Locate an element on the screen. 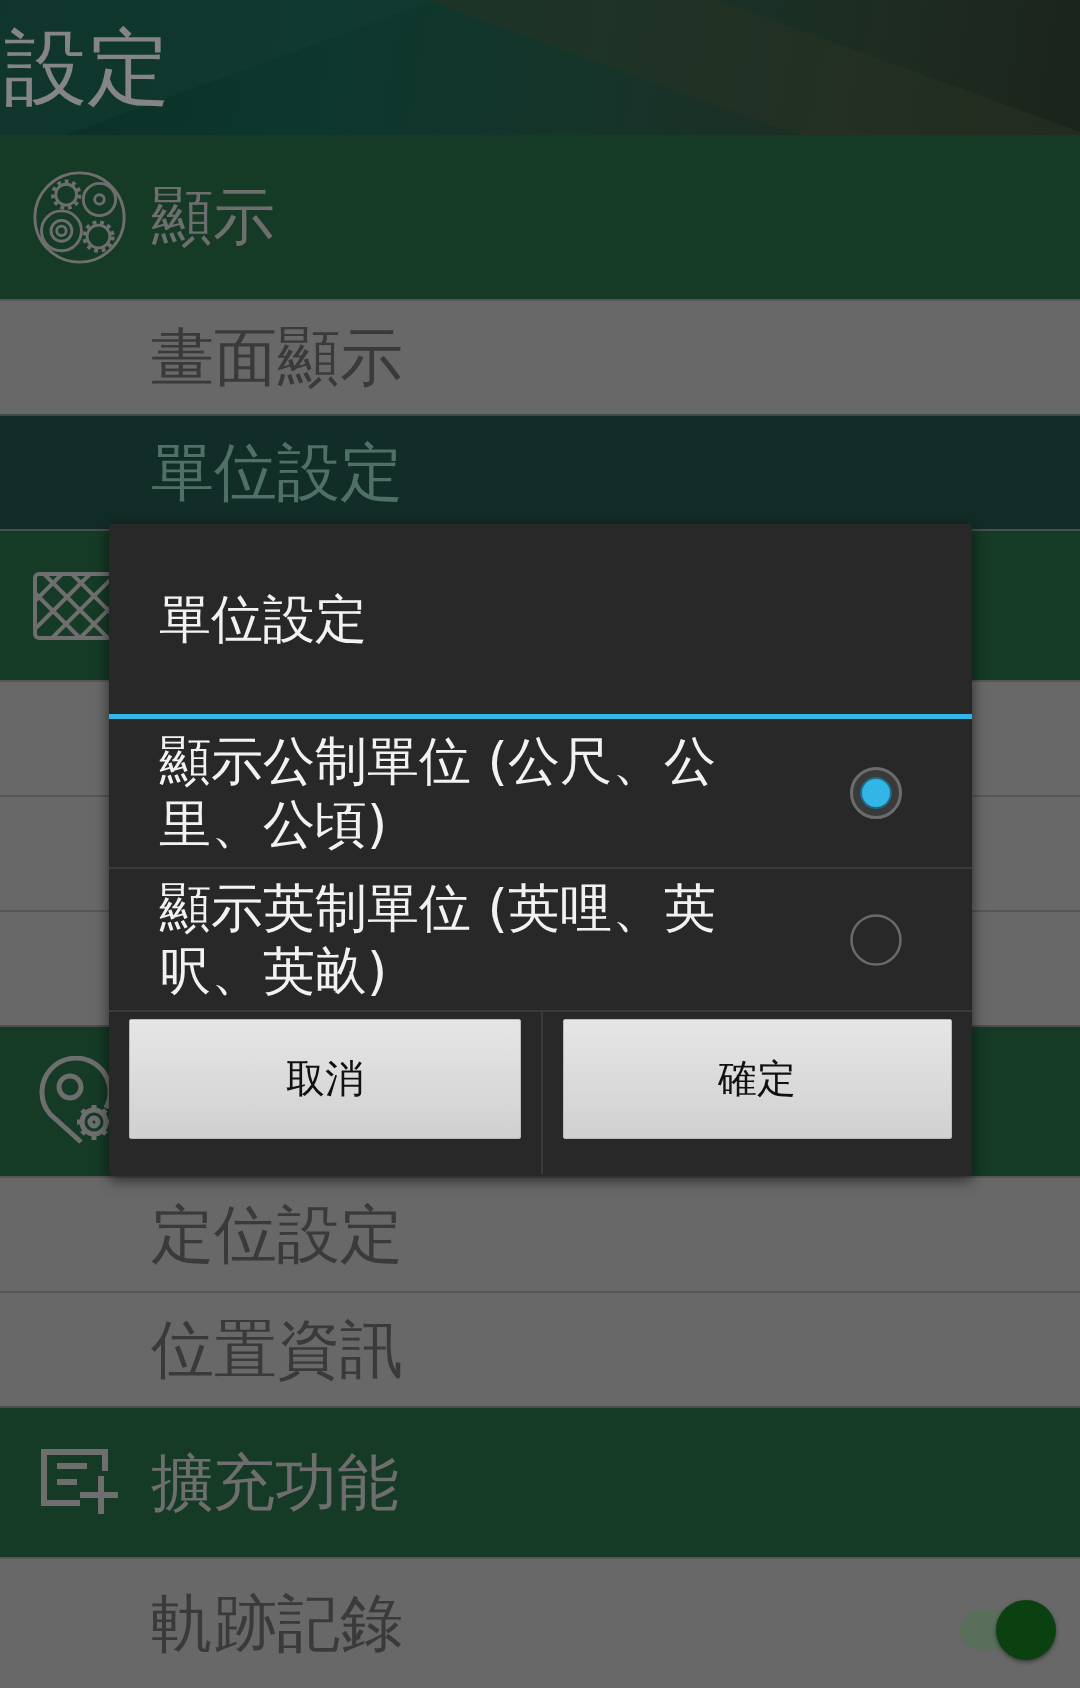  dialog-title: 單位設定 is located at coordinates (263, 619).